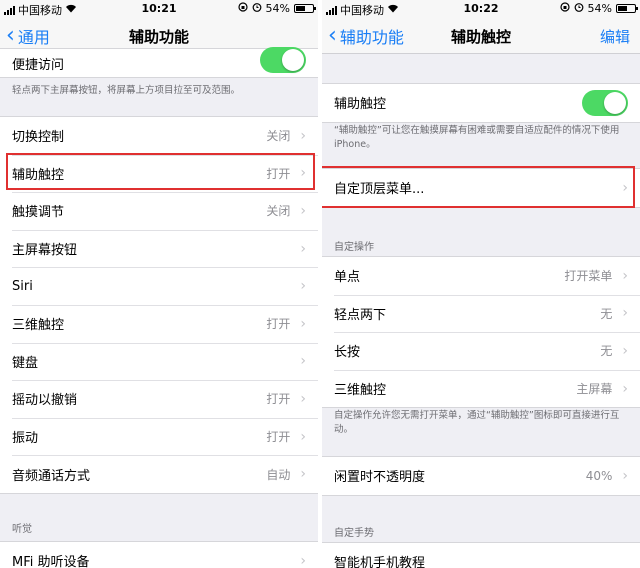  I want to click on reachability-row: 便捷访问, so click(159, 62).